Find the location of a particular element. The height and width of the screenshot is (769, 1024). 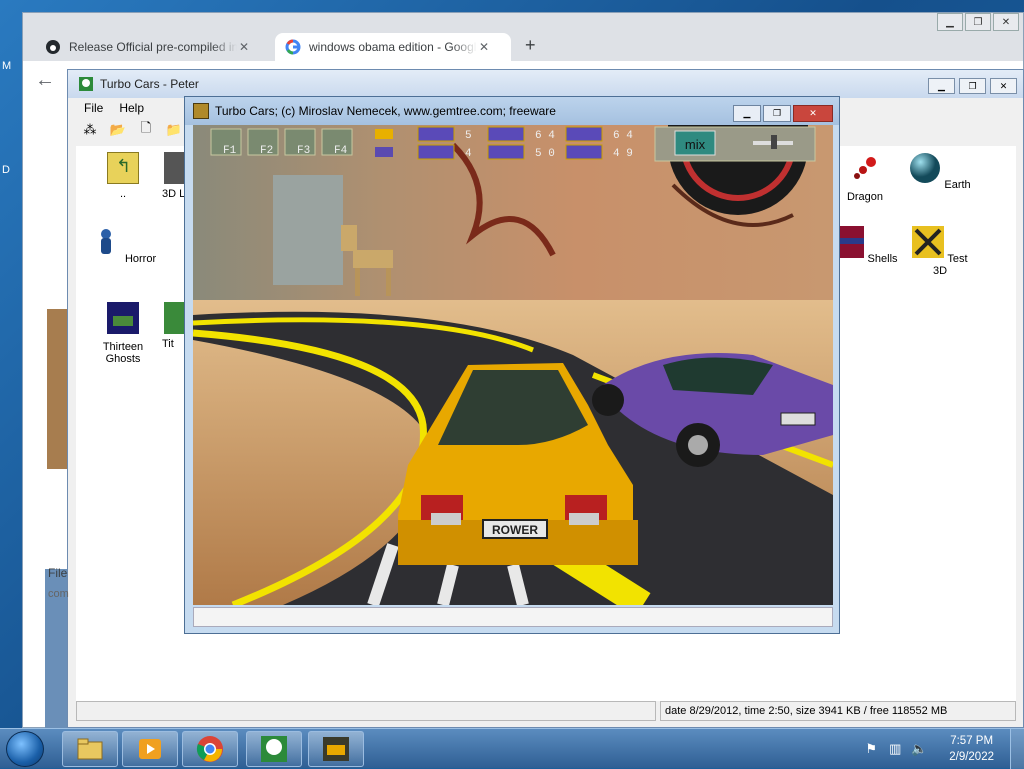

hud-fkey-label: F4 is located at coordinates (341, 151).